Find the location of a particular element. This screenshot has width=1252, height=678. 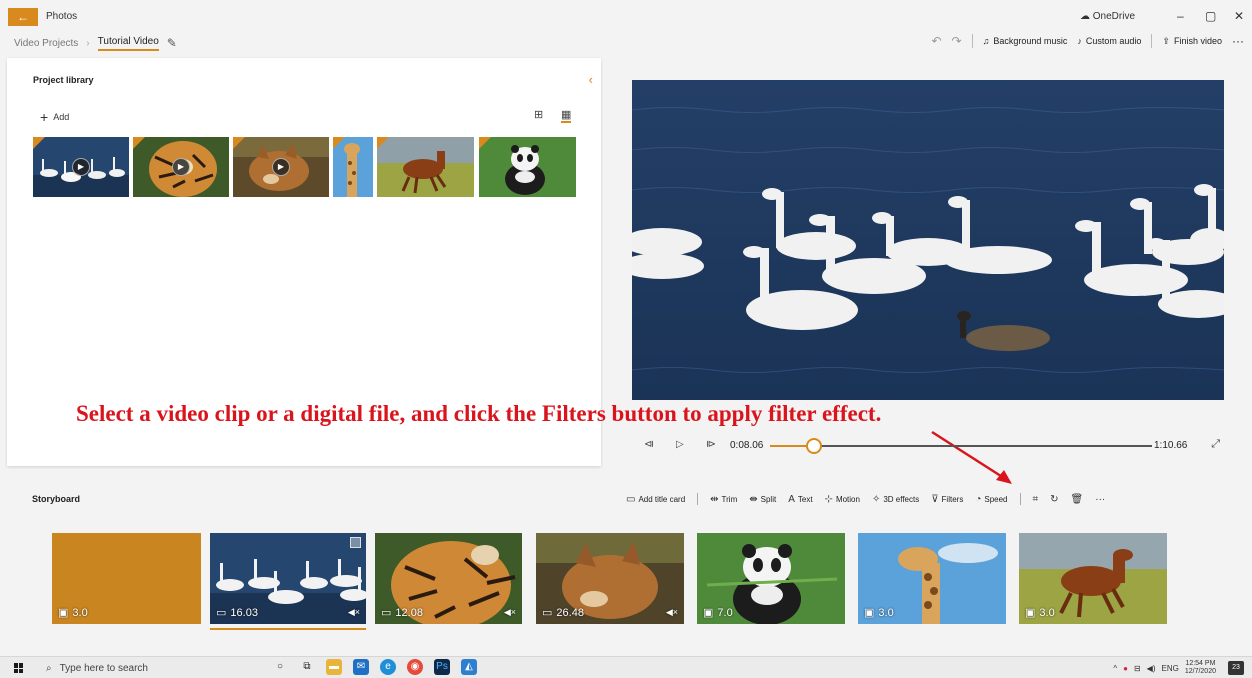

collapse-chevron-icon: ‹ is located at coordinates (591, 79).